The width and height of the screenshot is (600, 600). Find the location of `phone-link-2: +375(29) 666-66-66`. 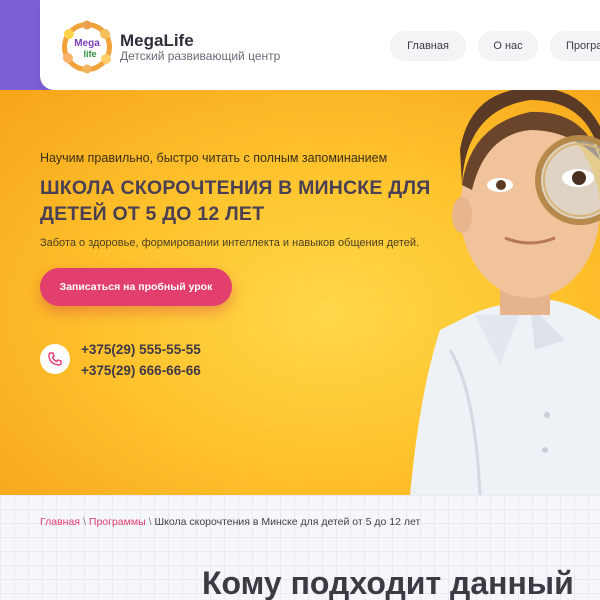

phone-link-2: +375(29) 666-66-66 is located at coordinates (141, 370).